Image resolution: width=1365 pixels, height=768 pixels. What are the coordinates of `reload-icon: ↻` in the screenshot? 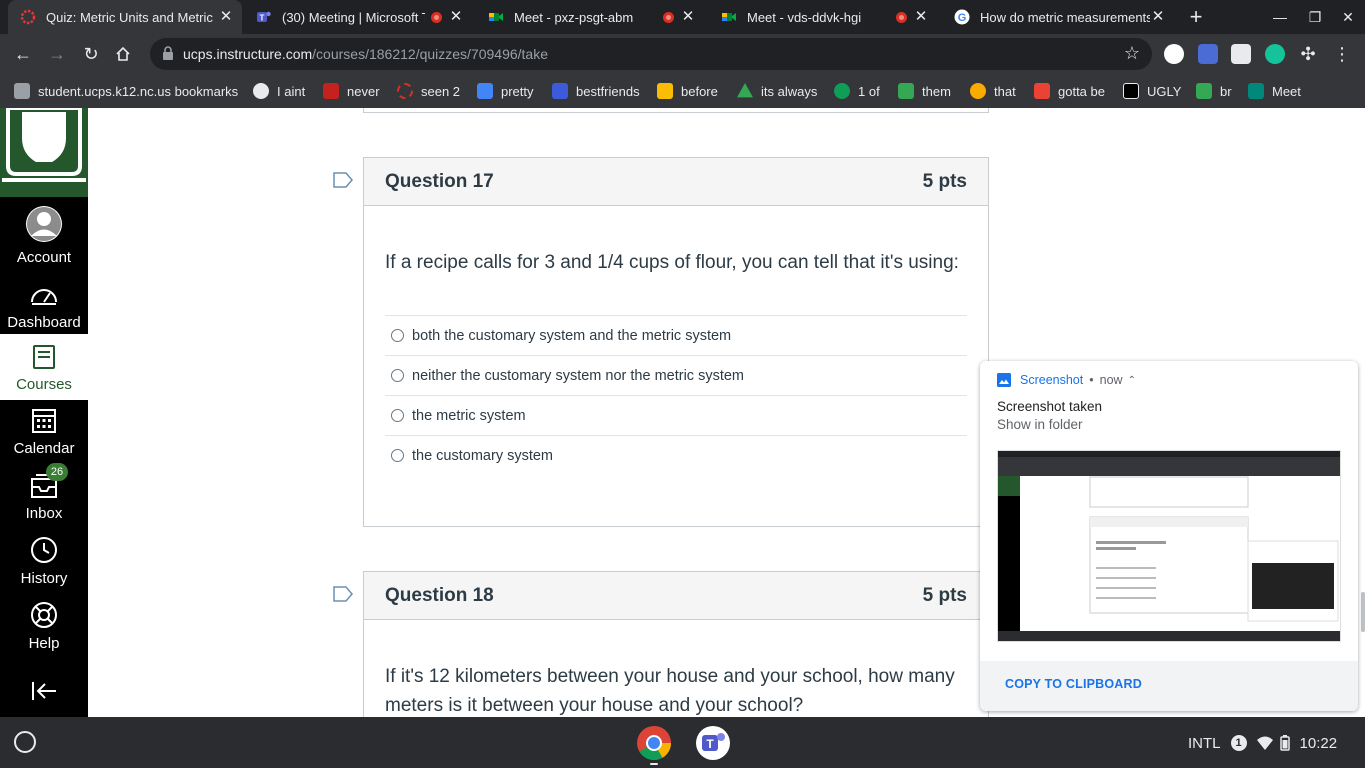 It's located at (91, 54).